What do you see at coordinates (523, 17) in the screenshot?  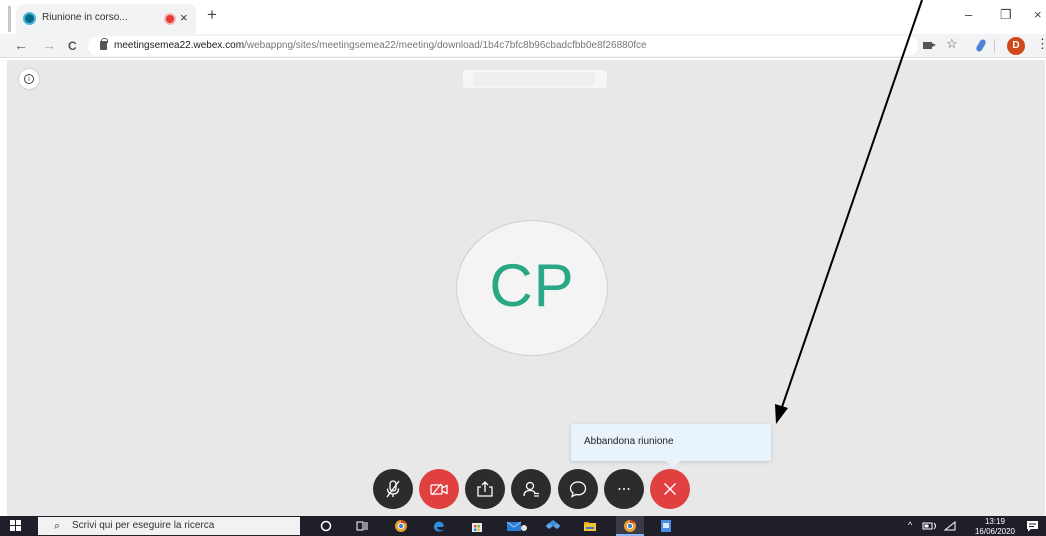 I see `browser-tab-strip: Riunione in corso... × + – ❐ ×` at bounding box center [523, 17].